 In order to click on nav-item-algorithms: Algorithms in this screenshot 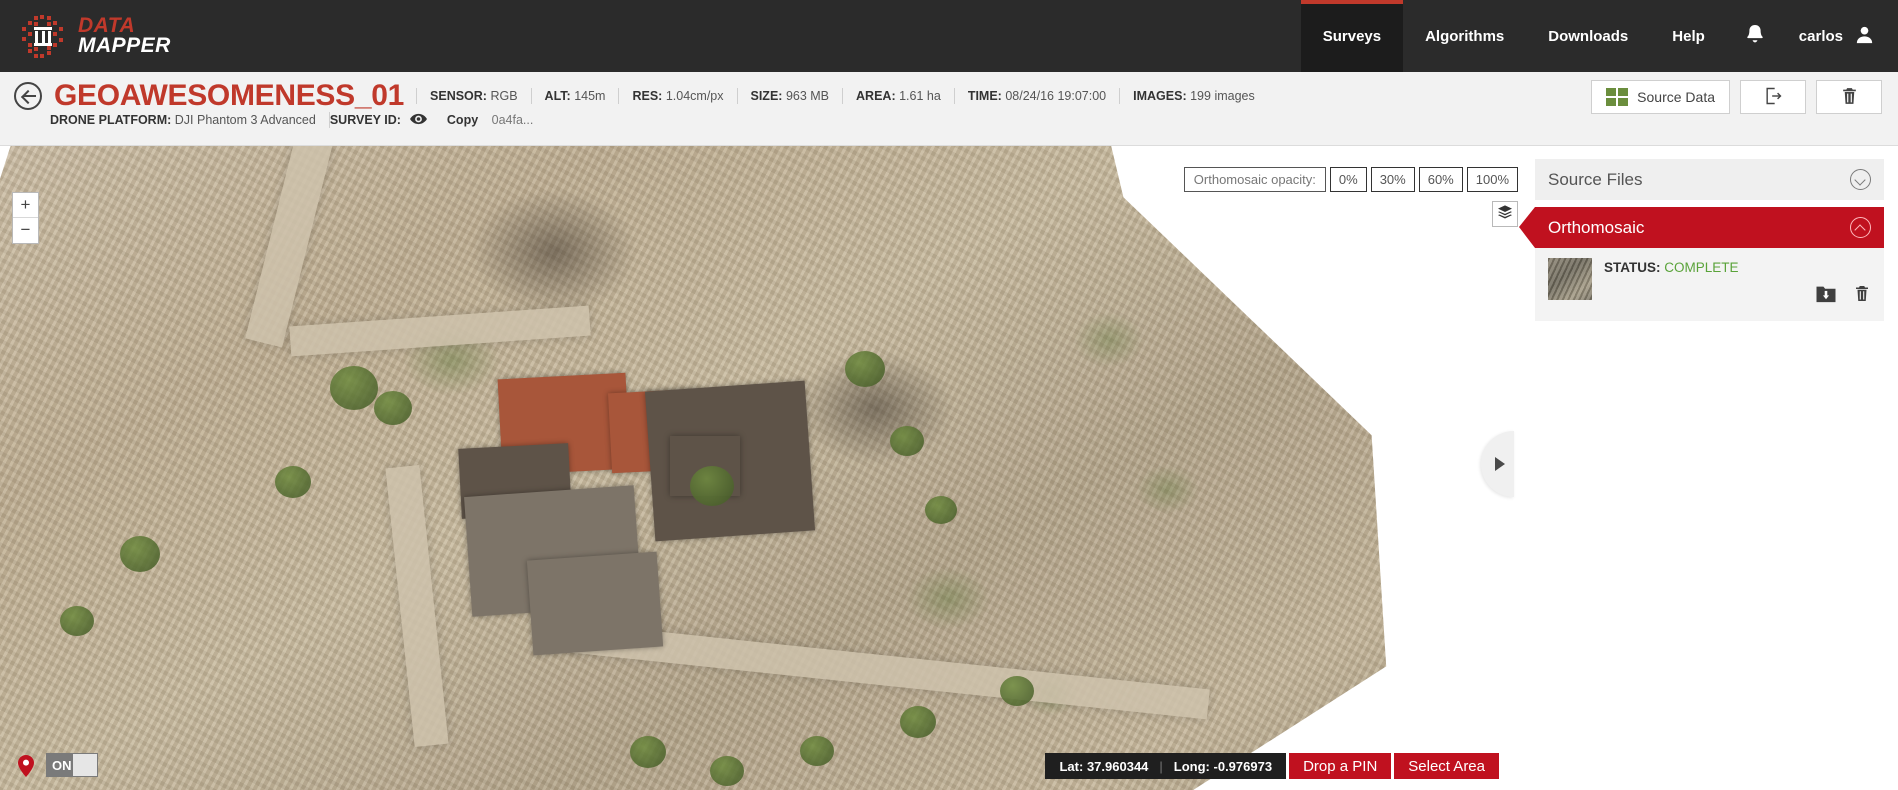, I will do `click(1464, 36)`.